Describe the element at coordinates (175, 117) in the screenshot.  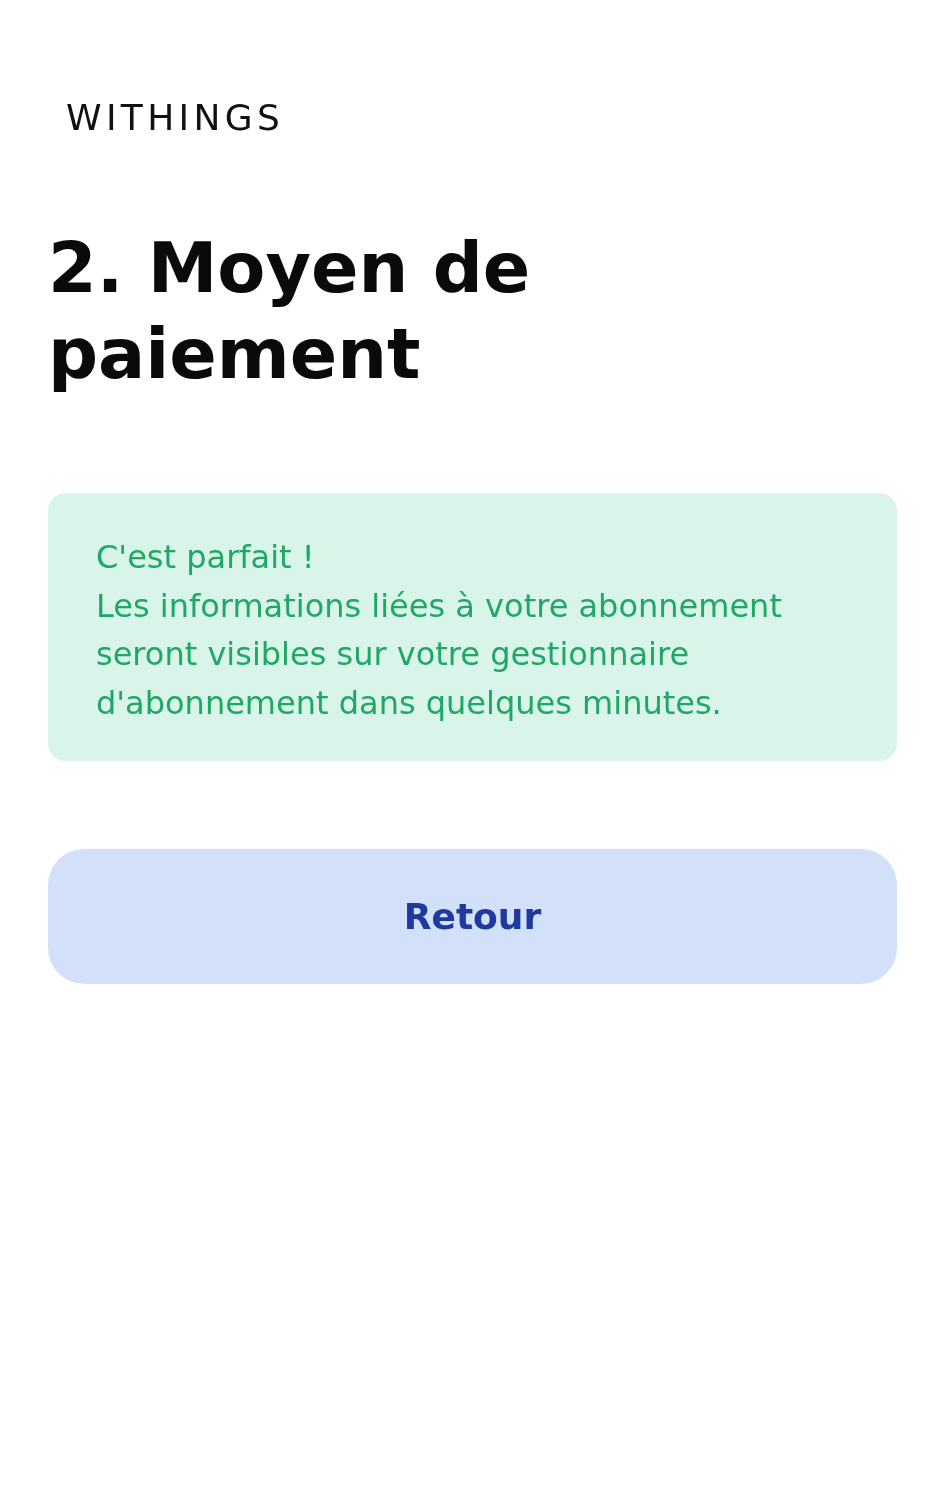
I see `brand-logo: WITHINGS` at that location.